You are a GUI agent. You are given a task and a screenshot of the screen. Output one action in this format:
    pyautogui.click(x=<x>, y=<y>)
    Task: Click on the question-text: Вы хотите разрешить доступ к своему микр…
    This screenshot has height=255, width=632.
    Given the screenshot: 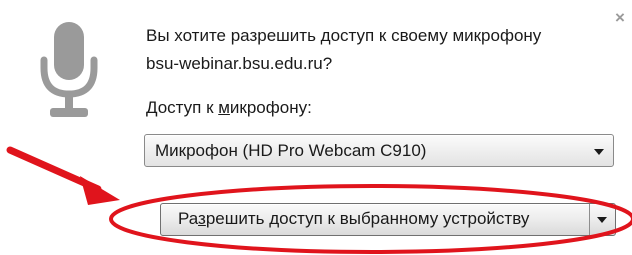 What is the action you would take?
    pyautogui.click(x=344, y=35)
    